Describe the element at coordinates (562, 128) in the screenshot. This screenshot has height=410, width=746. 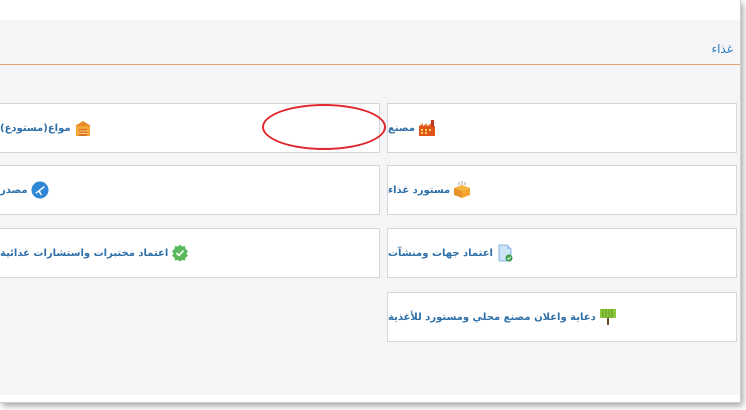
I see `factory-card: مصنع` at that location.